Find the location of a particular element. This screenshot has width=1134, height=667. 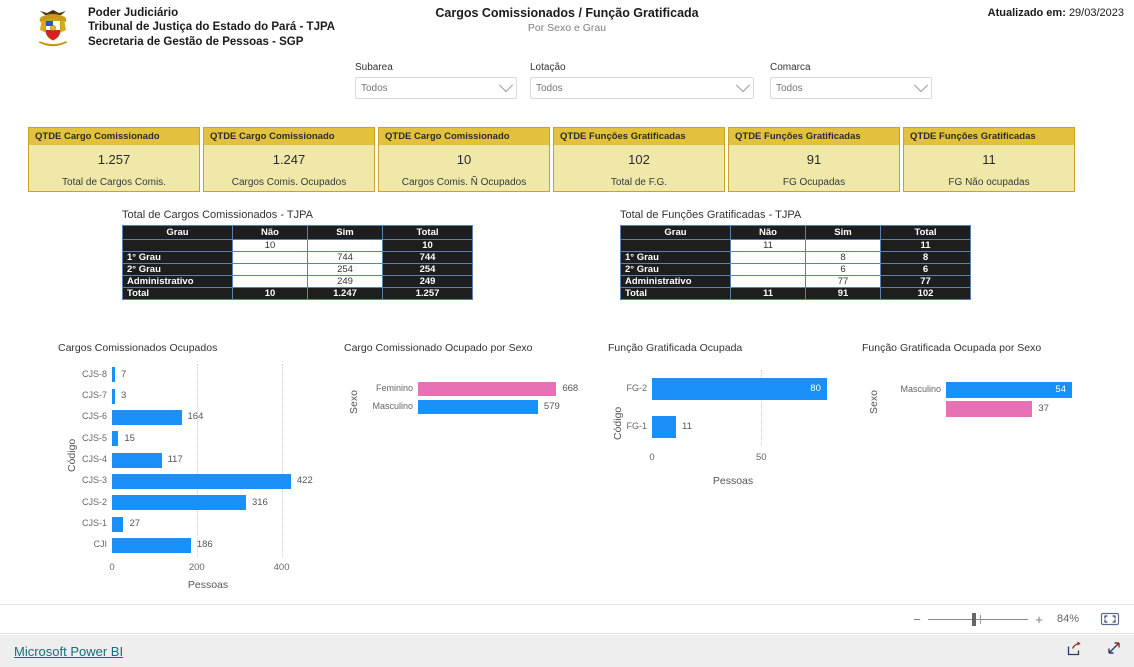

column-header-nao: Não is located at coordinates (270, 232).